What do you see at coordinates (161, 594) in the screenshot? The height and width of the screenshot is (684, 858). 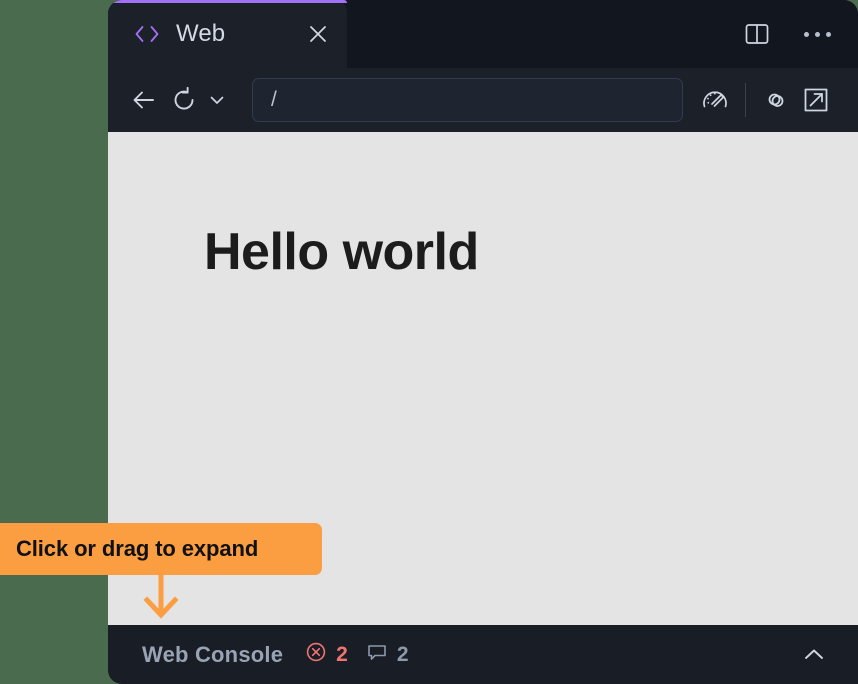 I see `arrow-down-icon` at bounding box center [161, 594].